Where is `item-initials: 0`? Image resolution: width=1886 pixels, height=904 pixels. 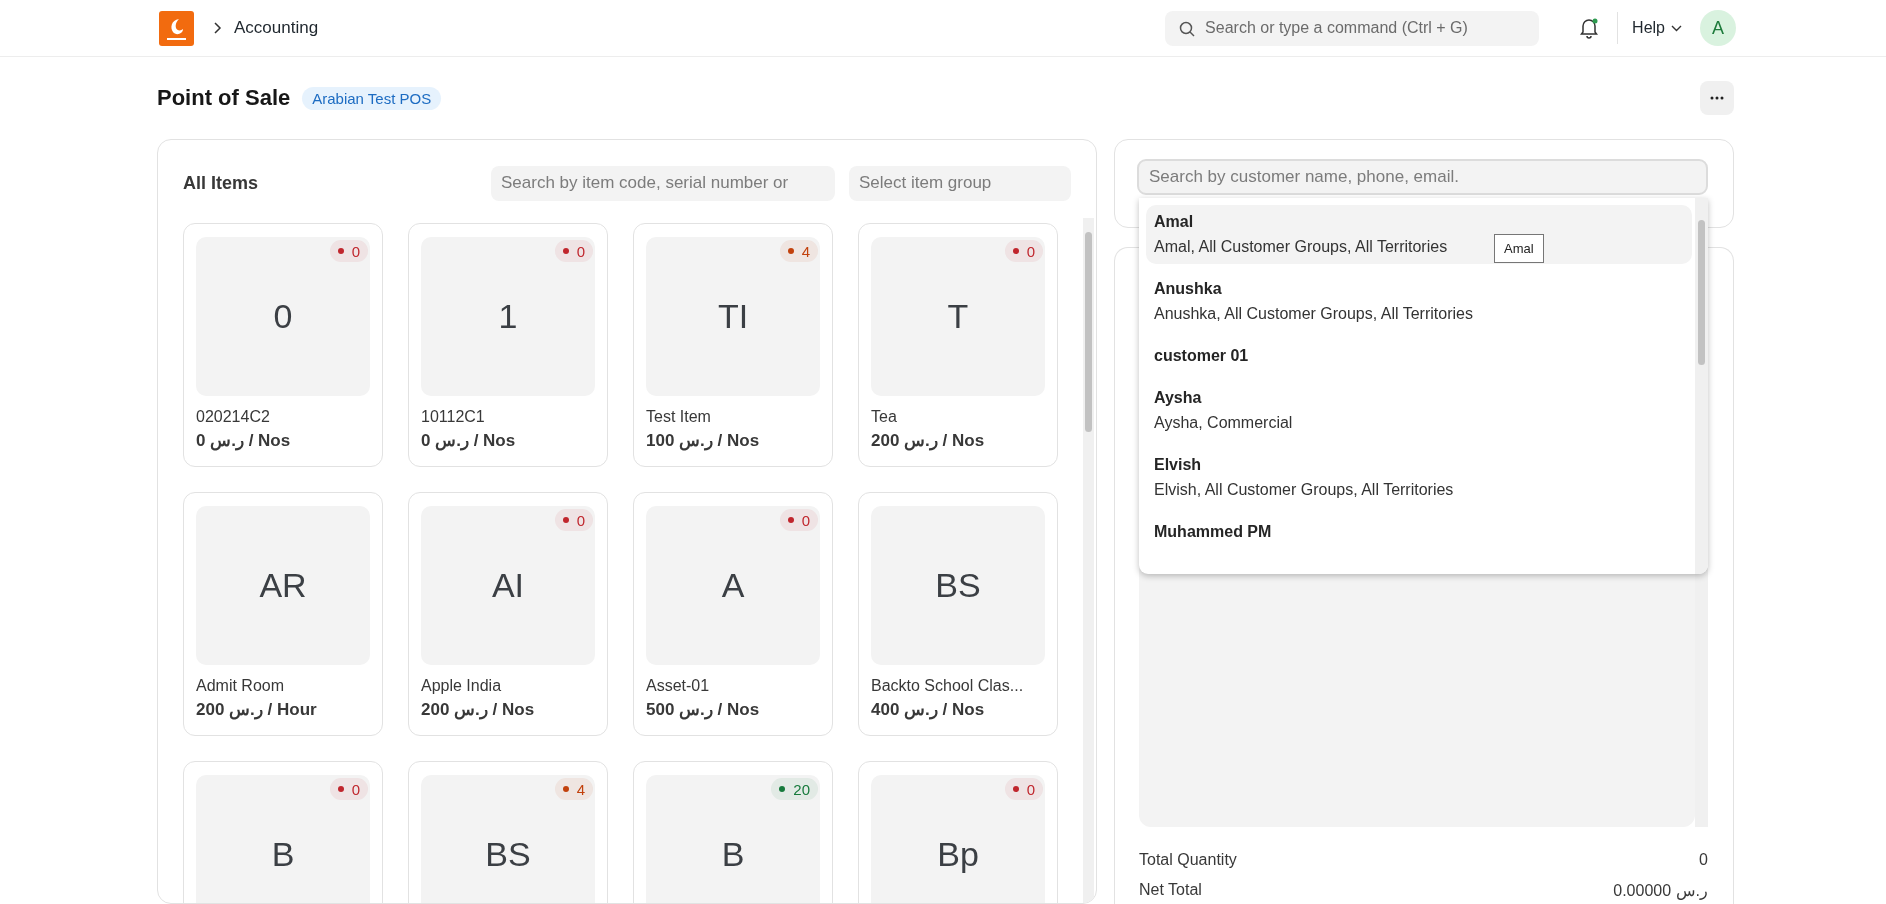
item-initials: 0 is located at coordinates (283, 316).